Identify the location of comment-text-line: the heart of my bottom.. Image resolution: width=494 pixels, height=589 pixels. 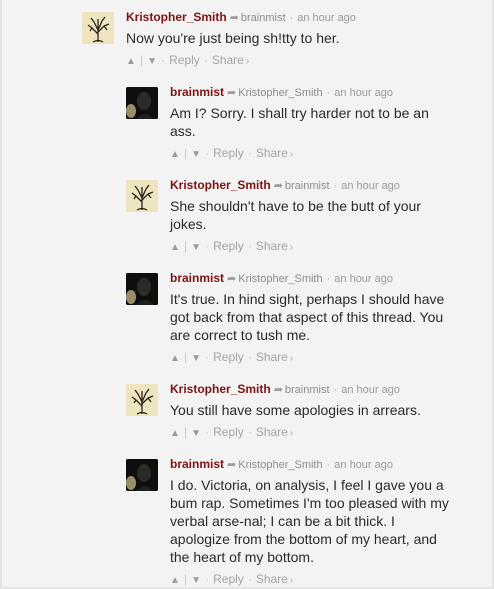
(242, 557).